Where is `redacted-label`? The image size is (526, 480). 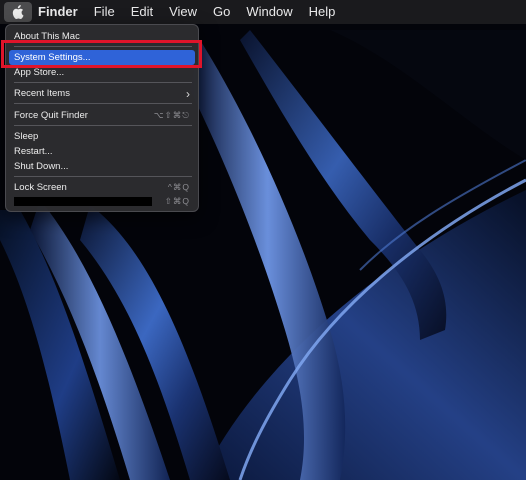 redacted-label is located at coordinates (83, 201).